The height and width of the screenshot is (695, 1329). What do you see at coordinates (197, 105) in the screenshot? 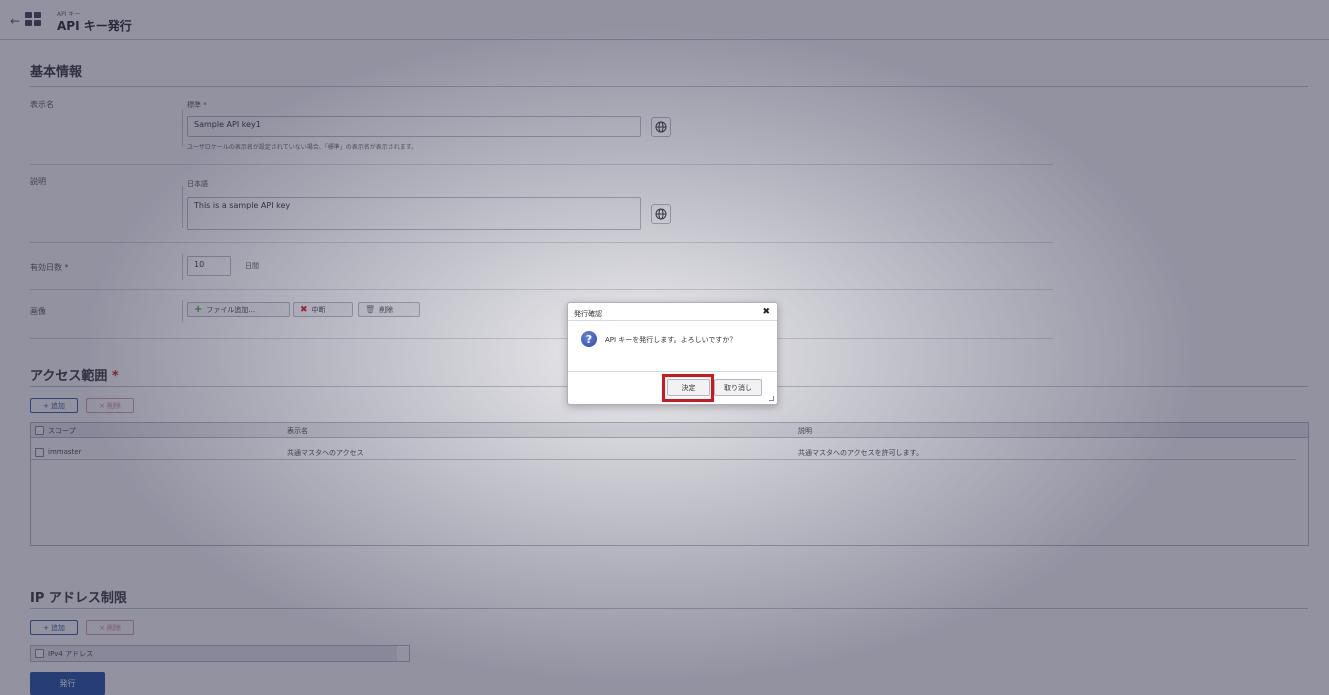
I see `display-name-locale-label: 標準 *` at bounding box center [197, 105].